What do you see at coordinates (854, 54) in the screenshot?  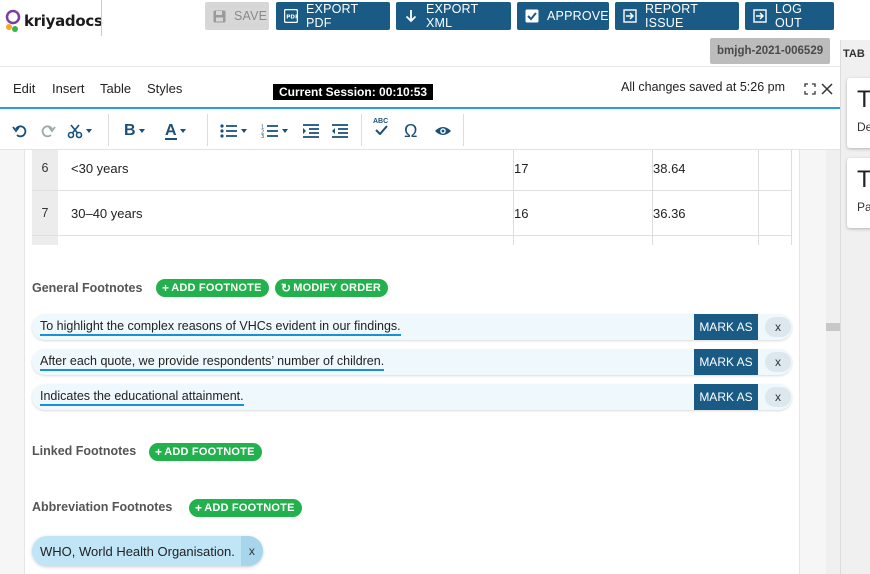 I see `panel-tab-label: TAB` at bounding box center [854, 54].